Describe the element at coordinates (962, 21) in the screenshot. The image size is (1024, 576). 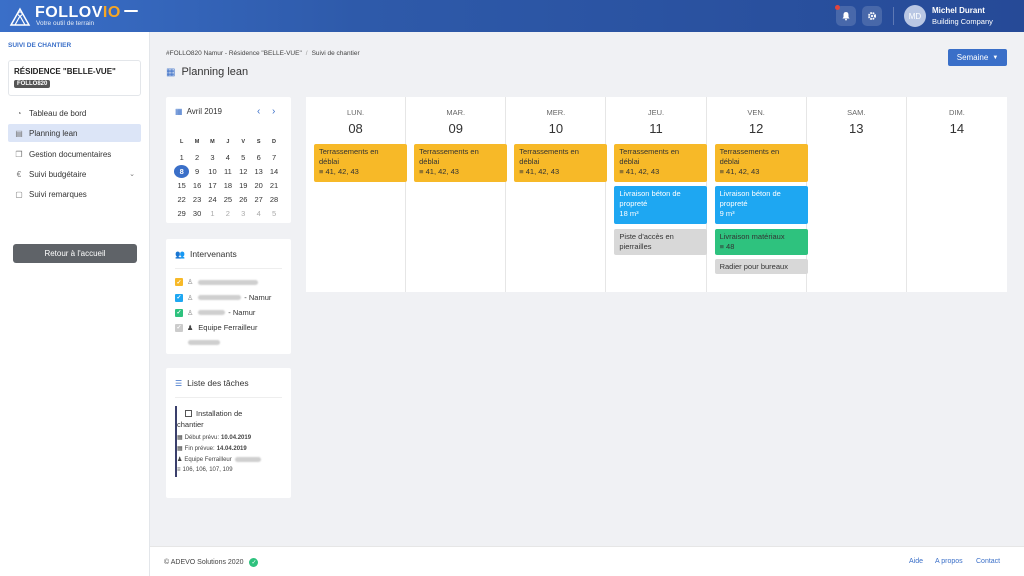
I see `user-company: Building Company` at that location.